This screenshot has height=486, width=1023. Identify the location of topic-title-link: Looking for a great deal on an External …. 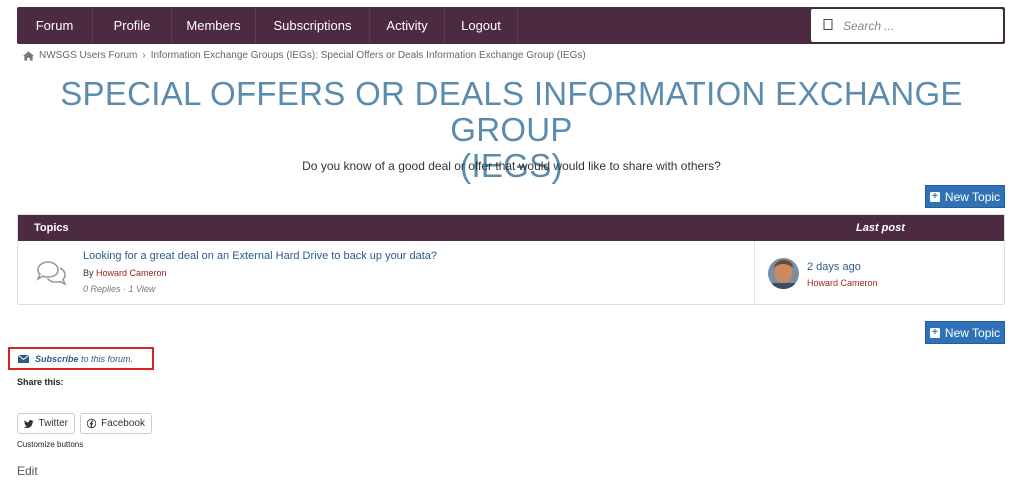
(260, 256).